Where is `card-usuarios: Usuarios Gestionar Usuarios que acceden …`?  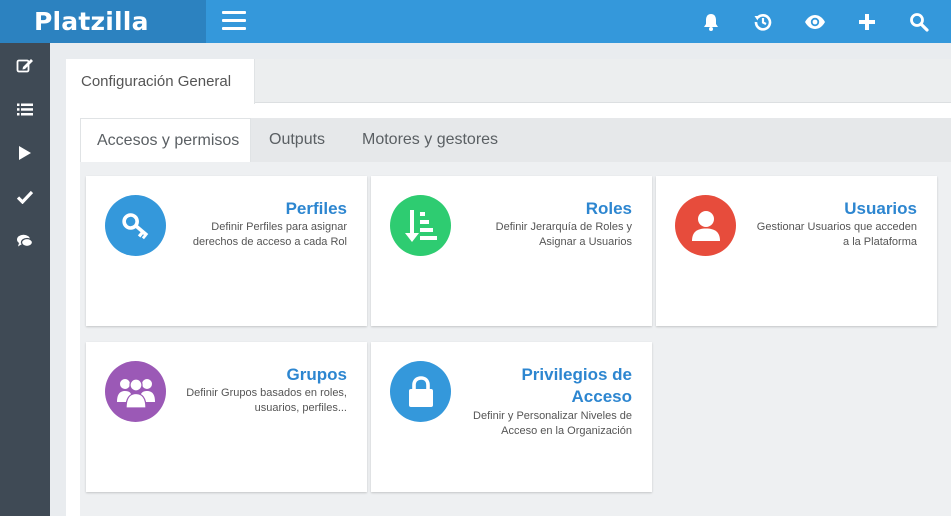 card-usuarios: Usuarios Gestionar Usuarios que acceden … is located at coordinates (796, 251).